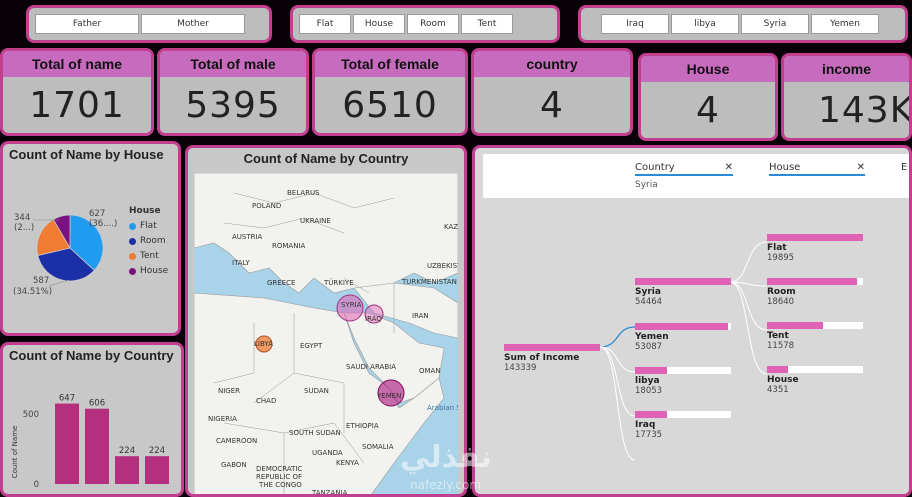 The height and width of the screenshot is (497, 912). What do you see at coordinates (390, 105) in the screenshot?
I see `card-value: 6510` at bounding box center [390, 105].